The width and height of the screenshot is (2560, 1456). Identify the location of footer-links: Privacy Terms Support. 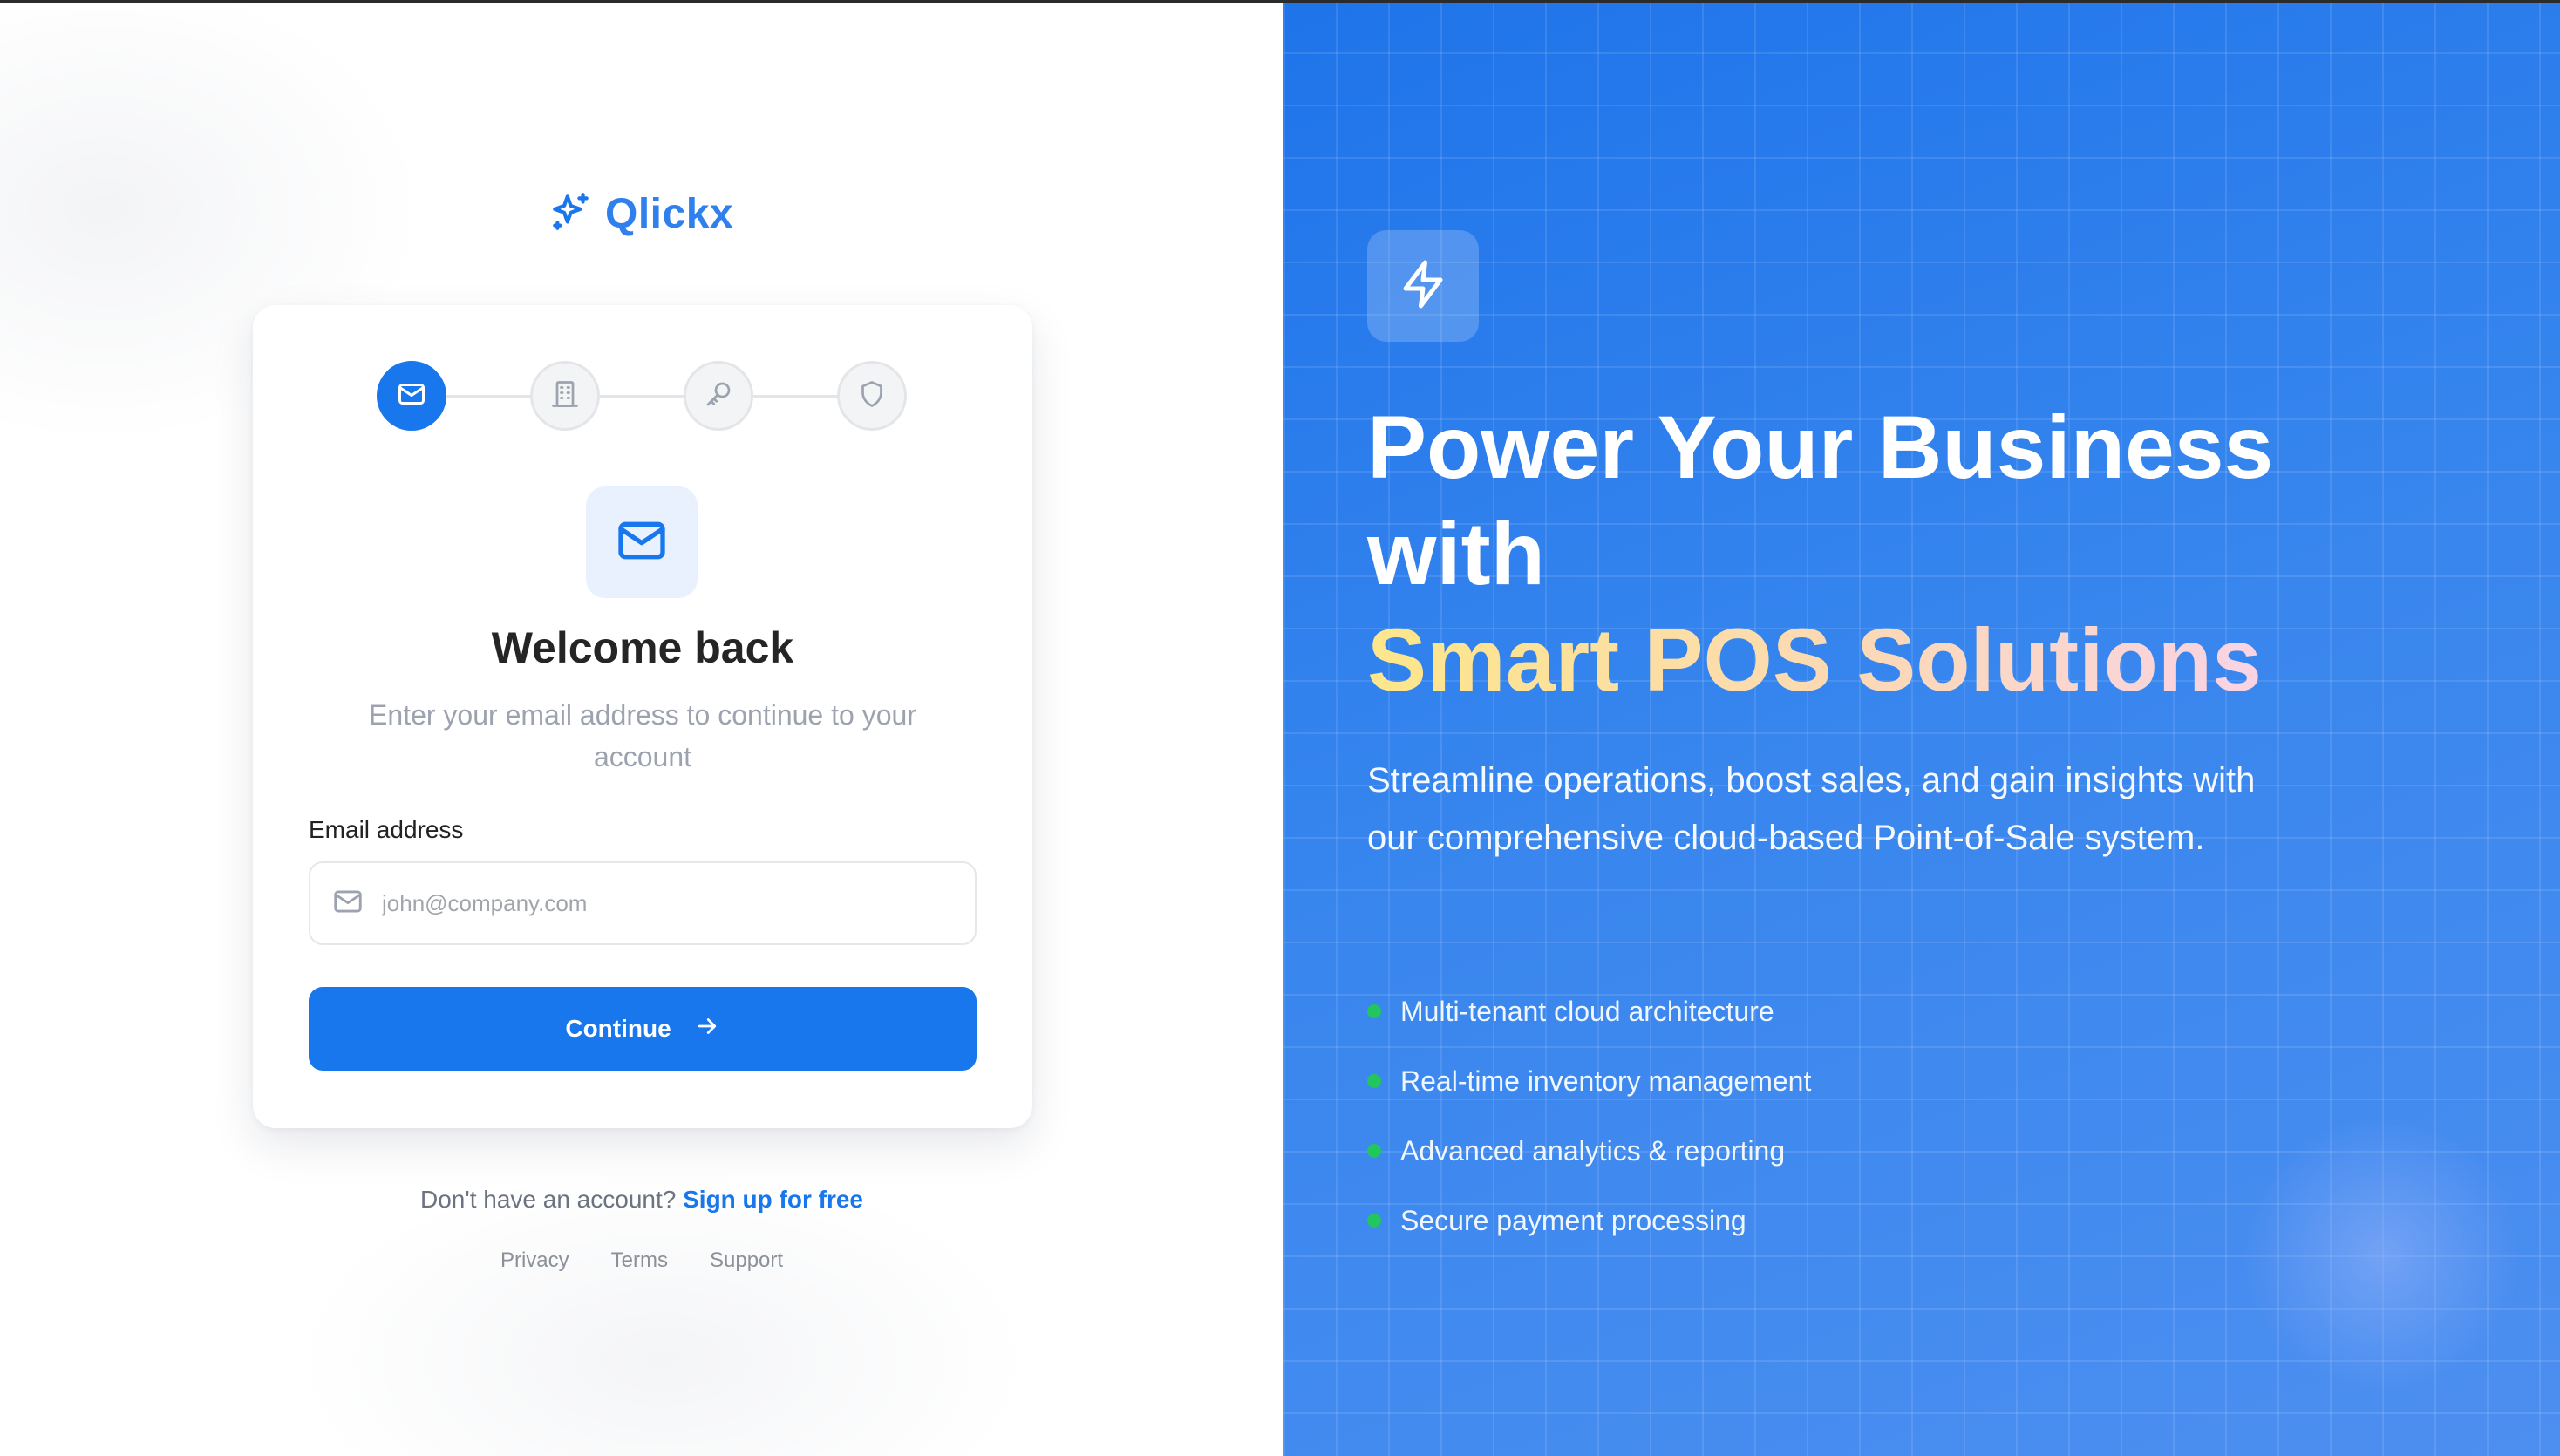
(642, 1260).